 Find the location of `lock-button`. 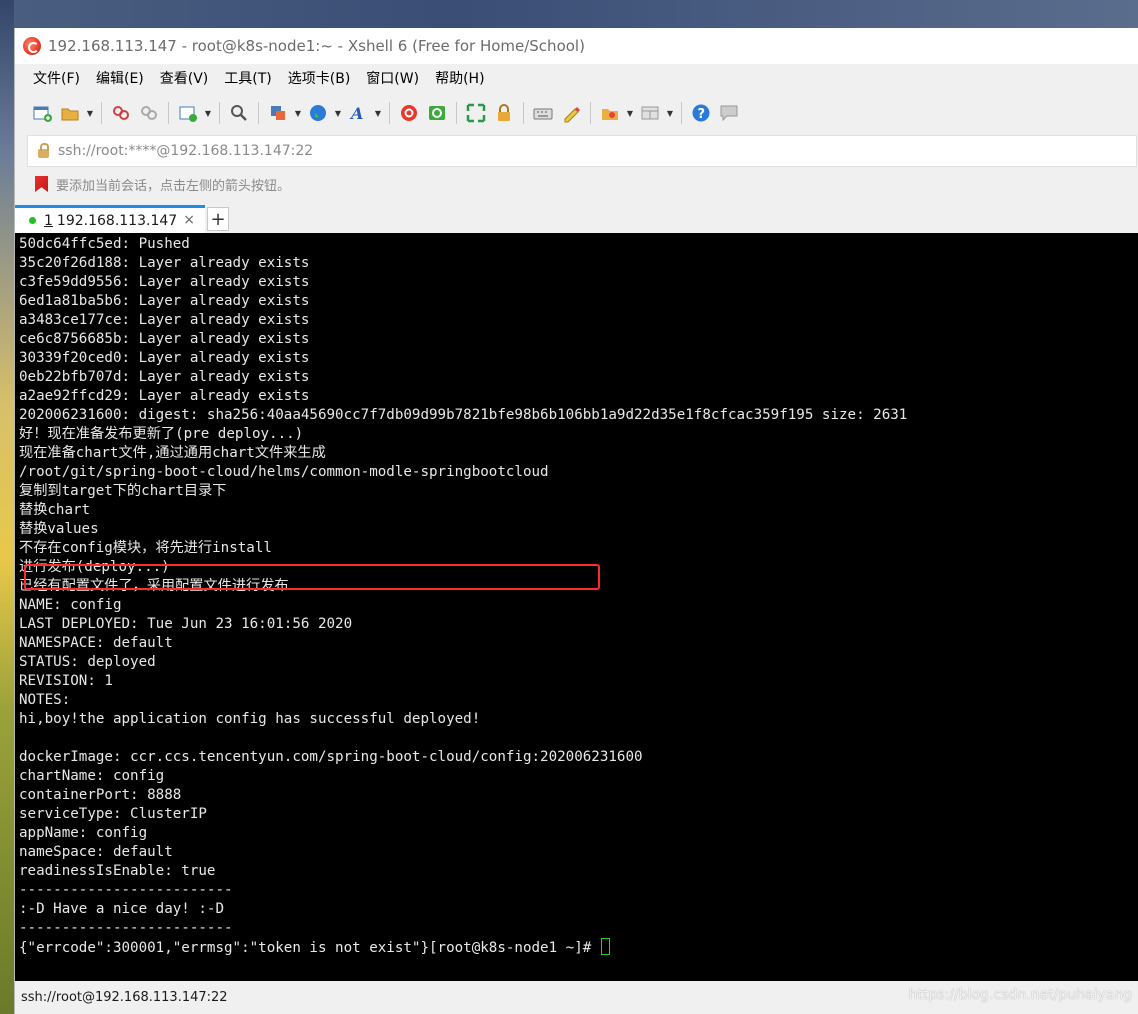

lock-button is located at coordinates (504, 113).